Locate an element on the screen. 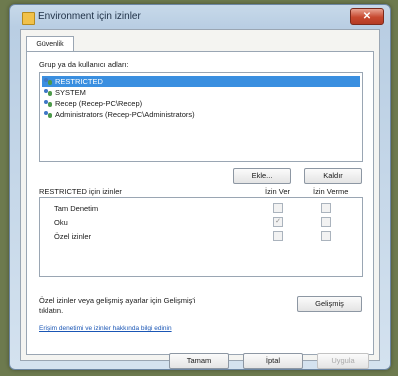  allow-checkbox-full-control is located at coordinates (278, 208).